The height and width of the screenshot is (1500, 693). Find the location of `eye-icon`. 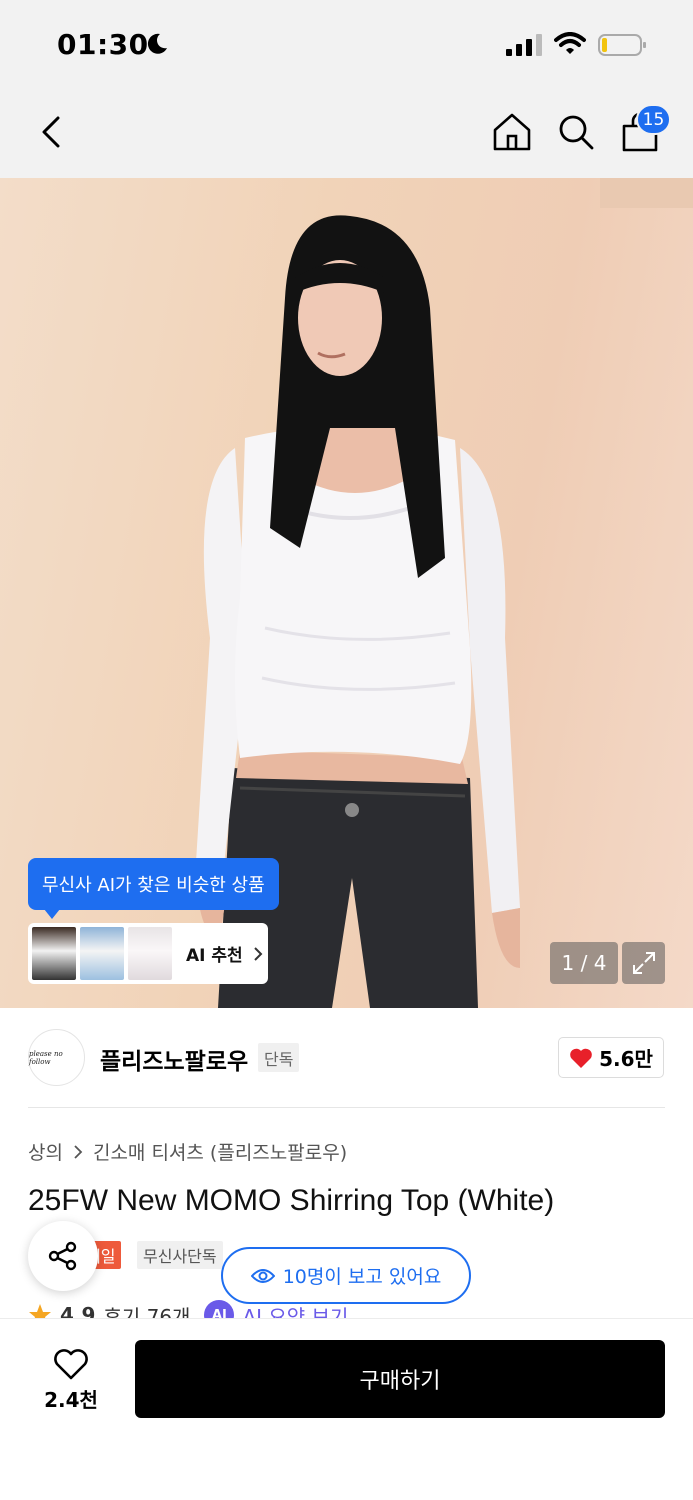

eye-icon is located at coordinates (262, 1275).